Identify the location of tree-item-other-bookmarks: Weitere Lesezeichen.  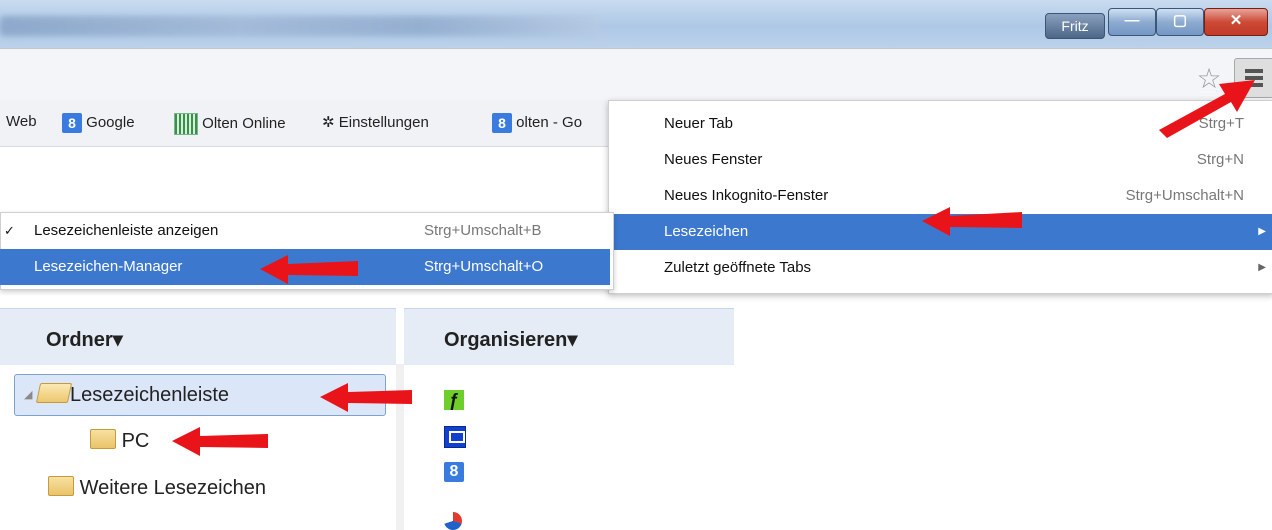
(157, 488).